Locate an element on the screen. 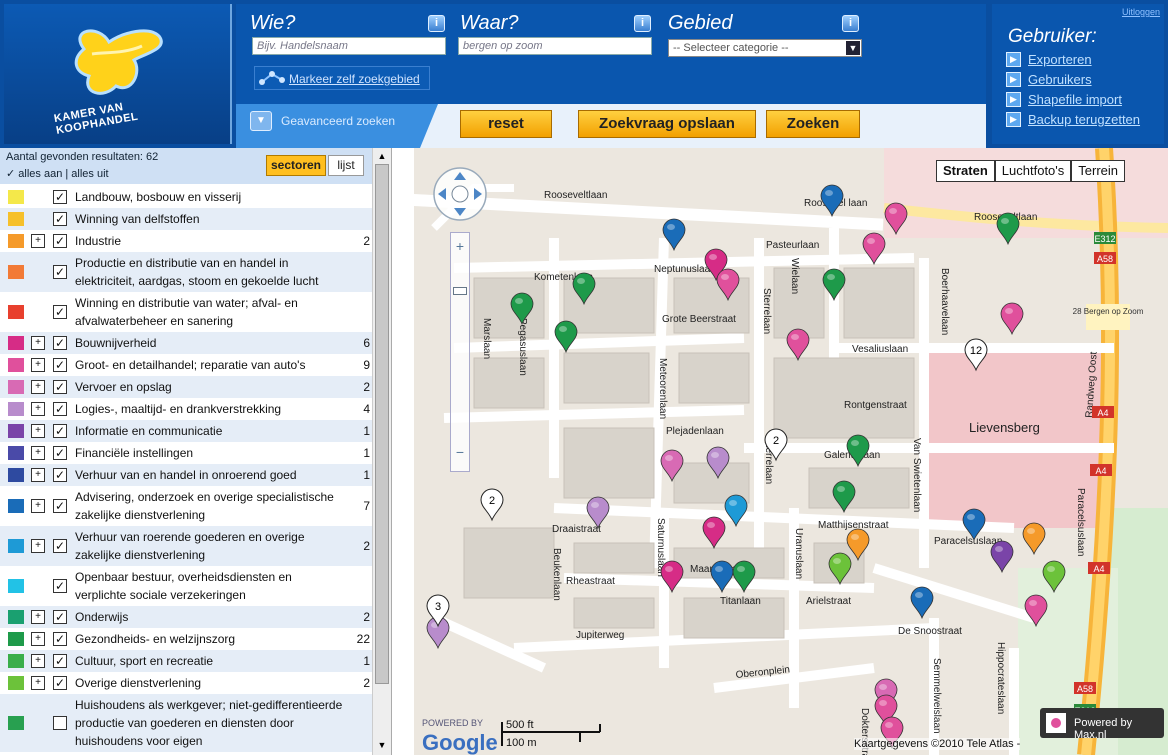 The width and height of the screenshot is (1168, 755). map-type-straten: Straten is located at coordinates (965, 171).